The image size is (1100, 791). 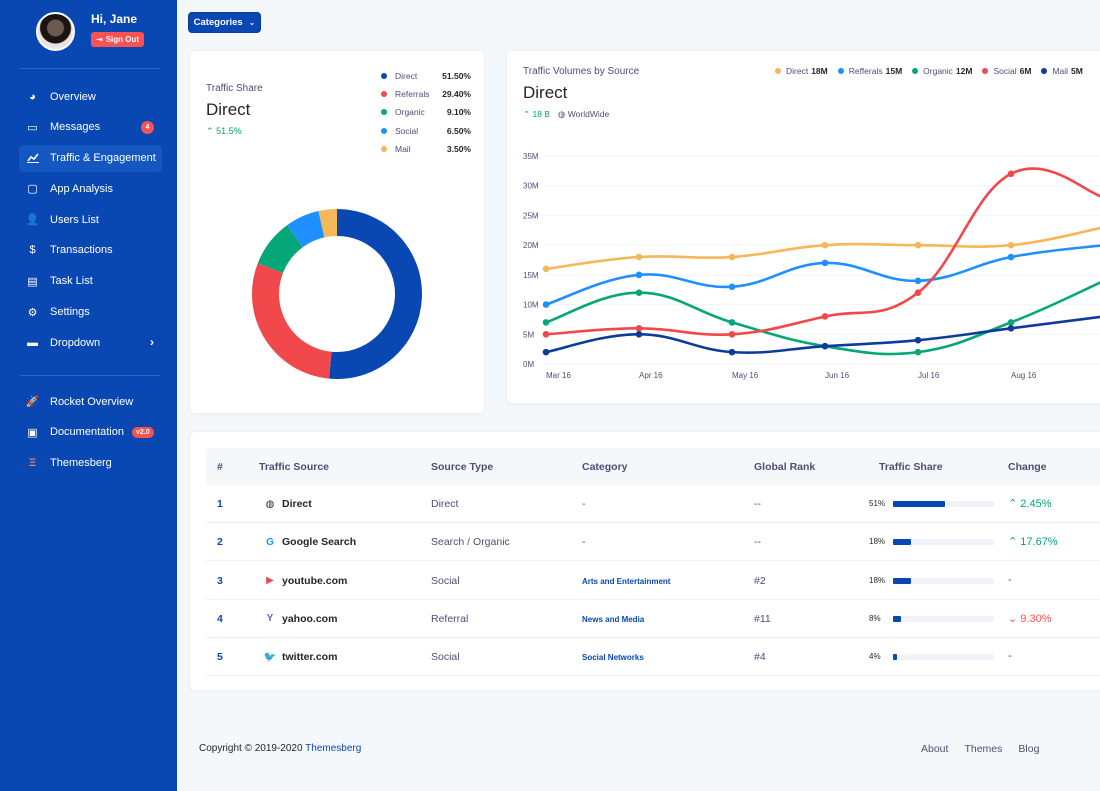 I want to click on column-header: Change, so click(x=1027, y=467).